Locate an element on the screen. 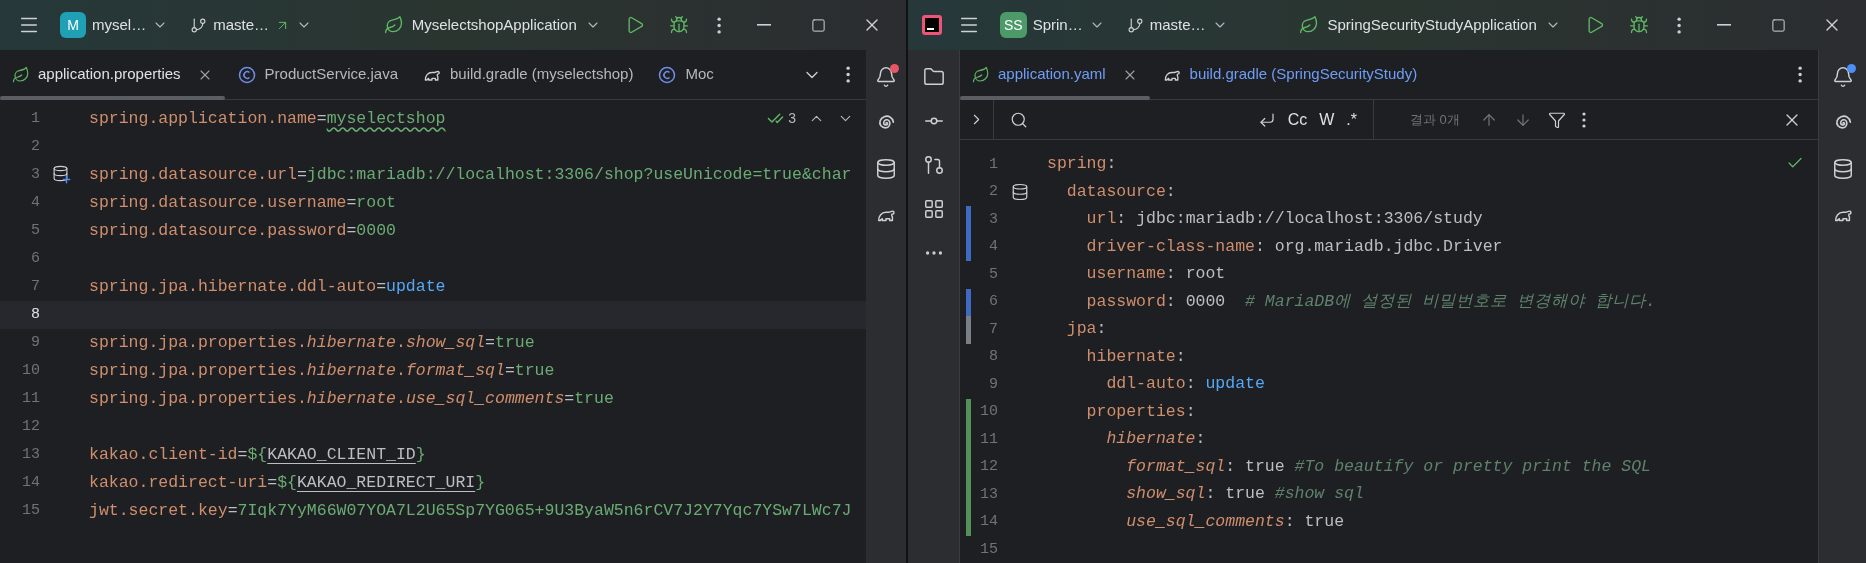  editor-tab: build.gradle (myselectshop) is located at coordinates (528, 74).